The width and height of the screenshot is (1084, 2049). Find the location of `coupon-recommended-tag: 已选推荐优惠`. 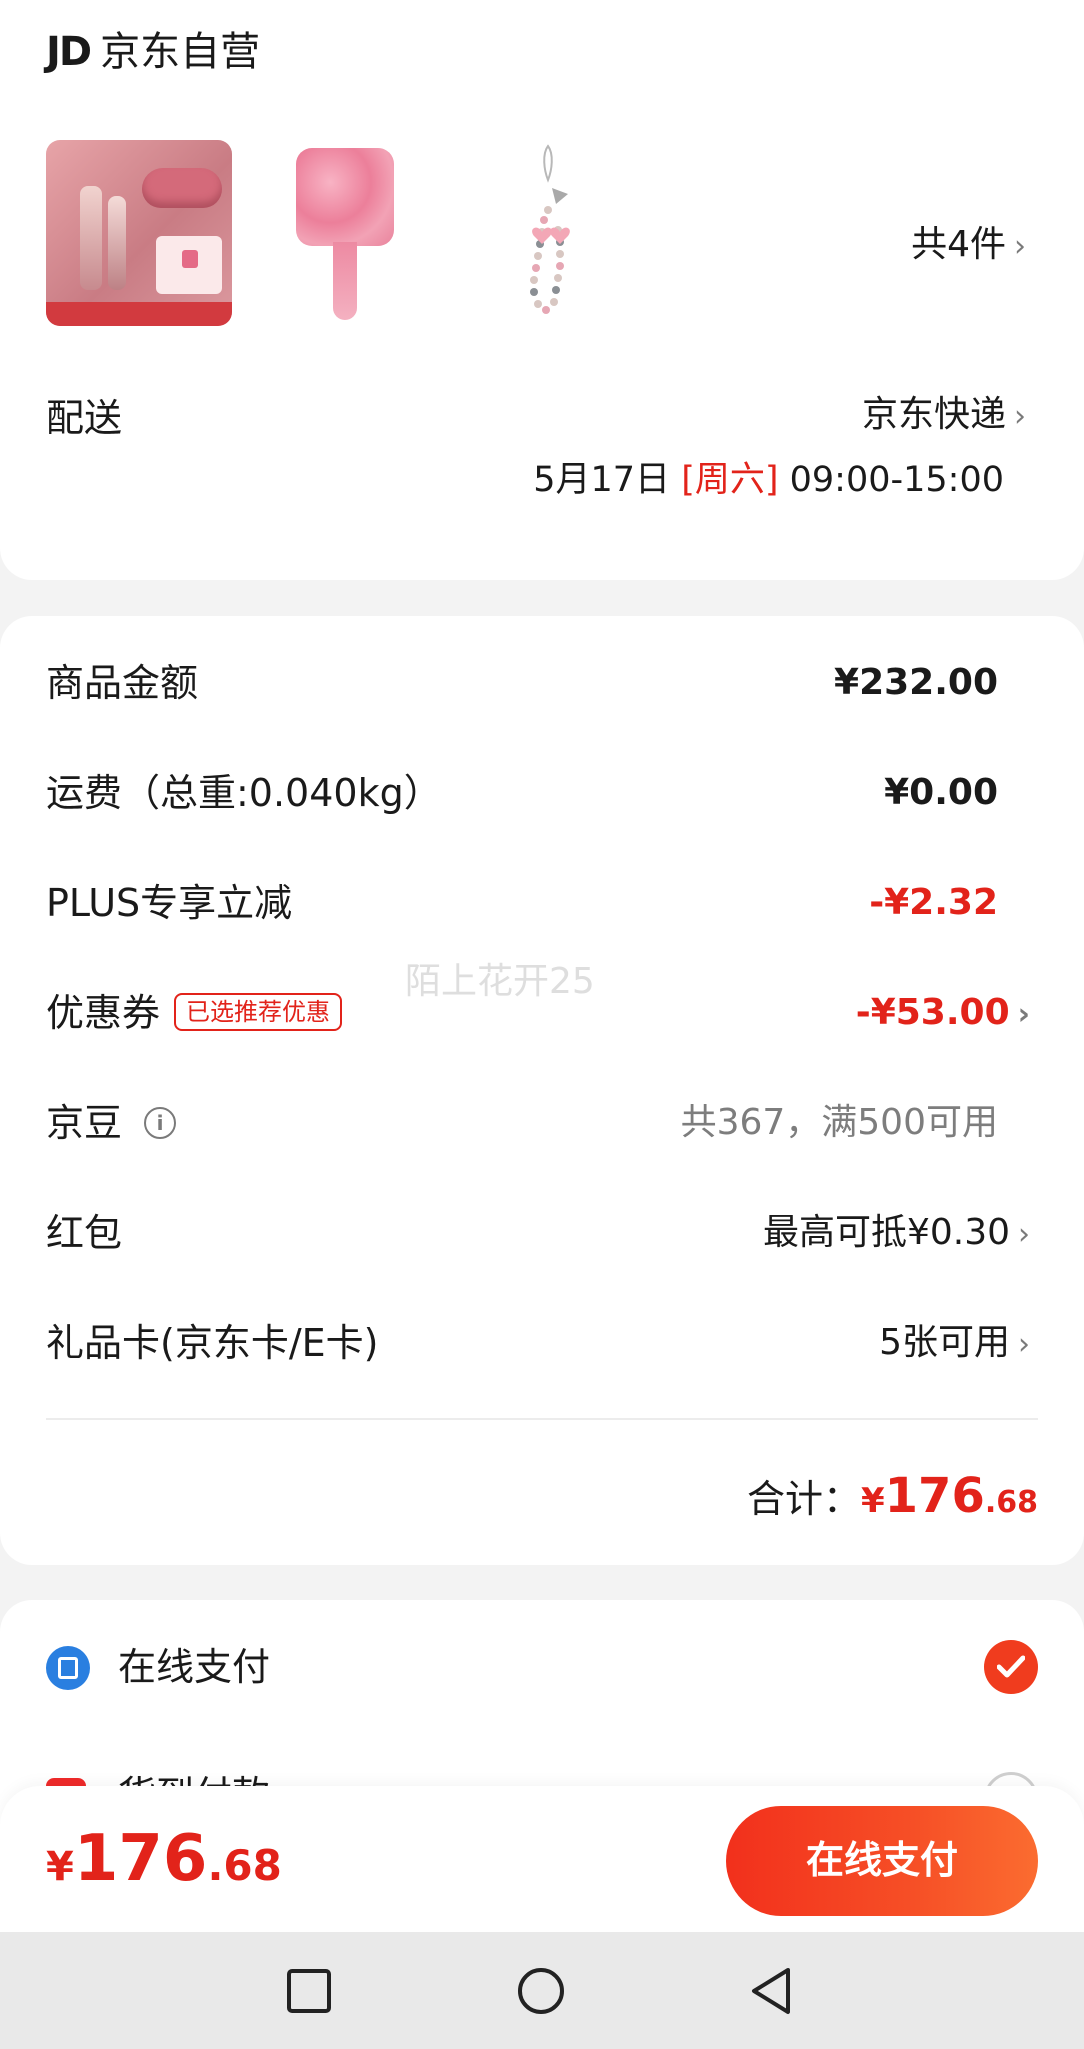

coupon-recommended-tag: 已选推荐优惠 is located at coordinates (258, 1011).